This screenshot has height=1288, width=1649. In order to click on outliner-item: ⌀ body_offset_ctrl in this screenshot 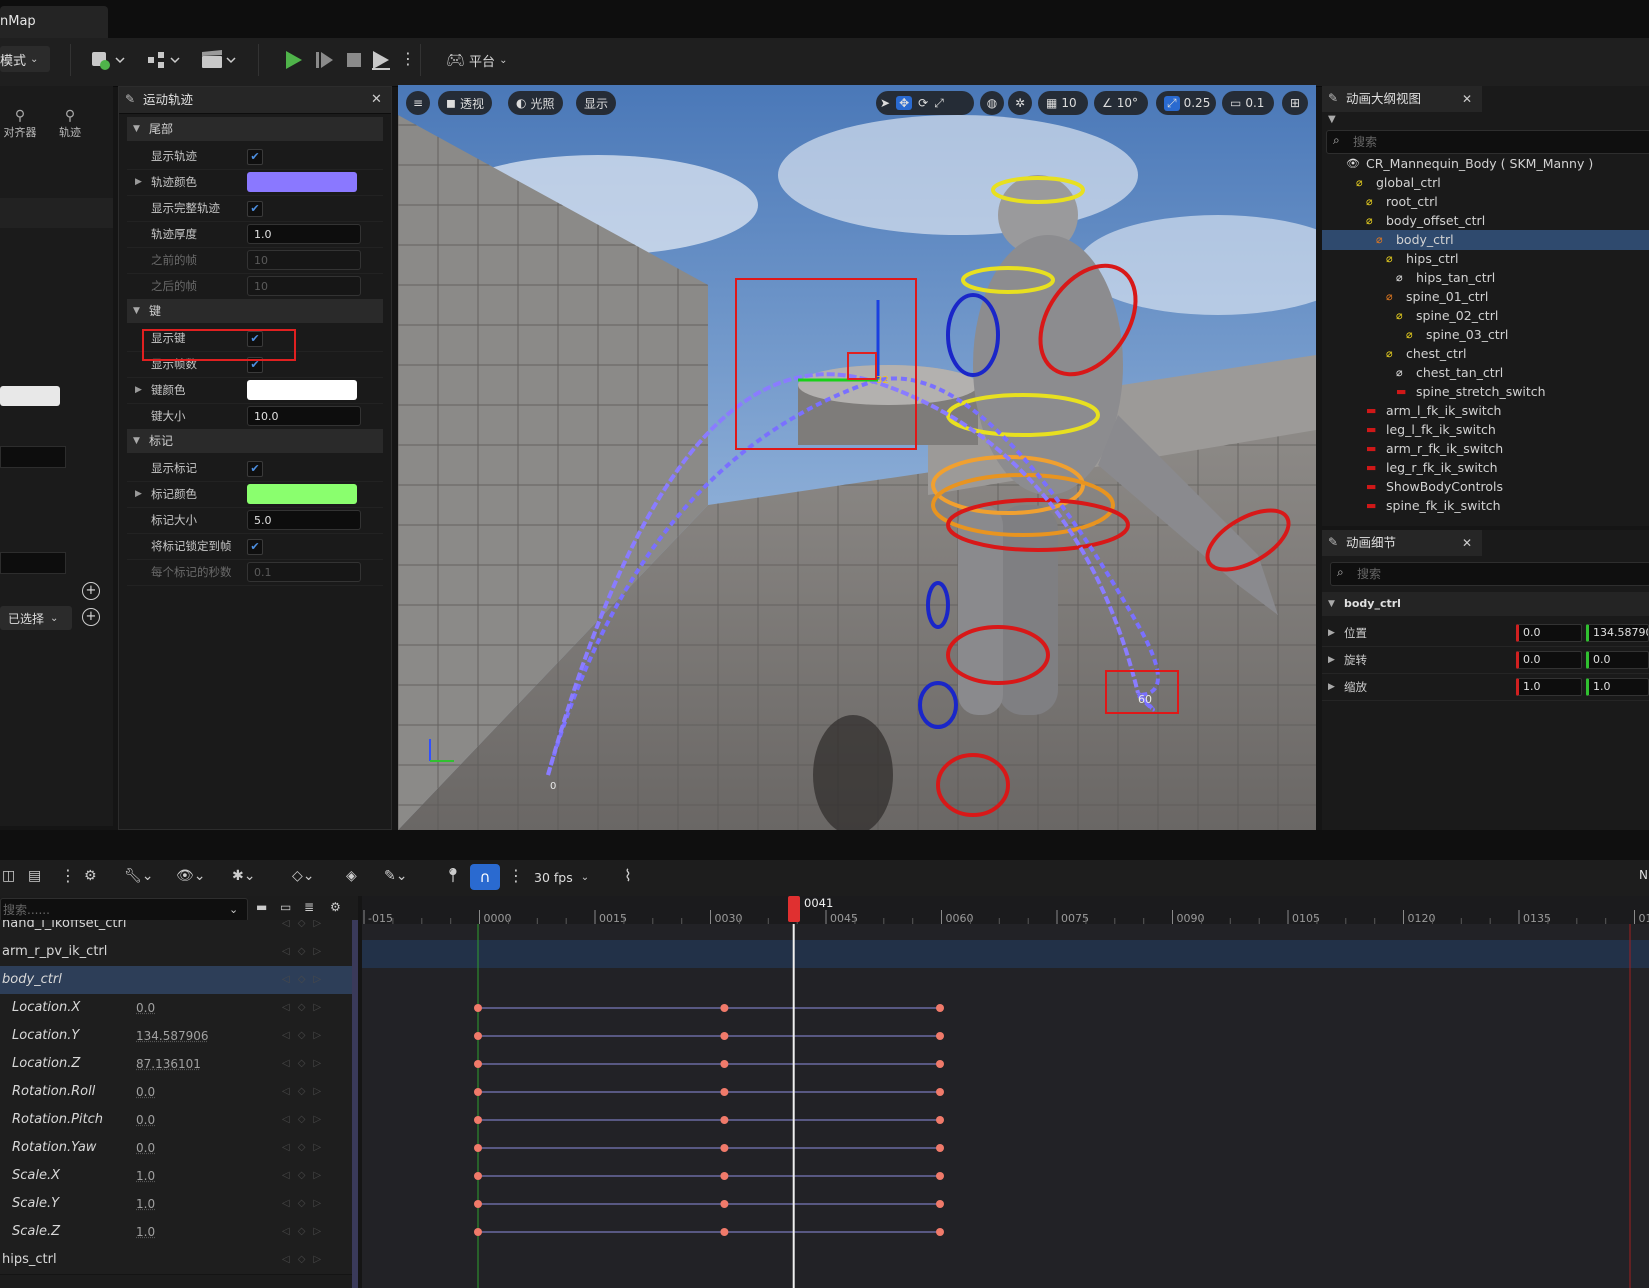, I will do `click(1485, 221)`.